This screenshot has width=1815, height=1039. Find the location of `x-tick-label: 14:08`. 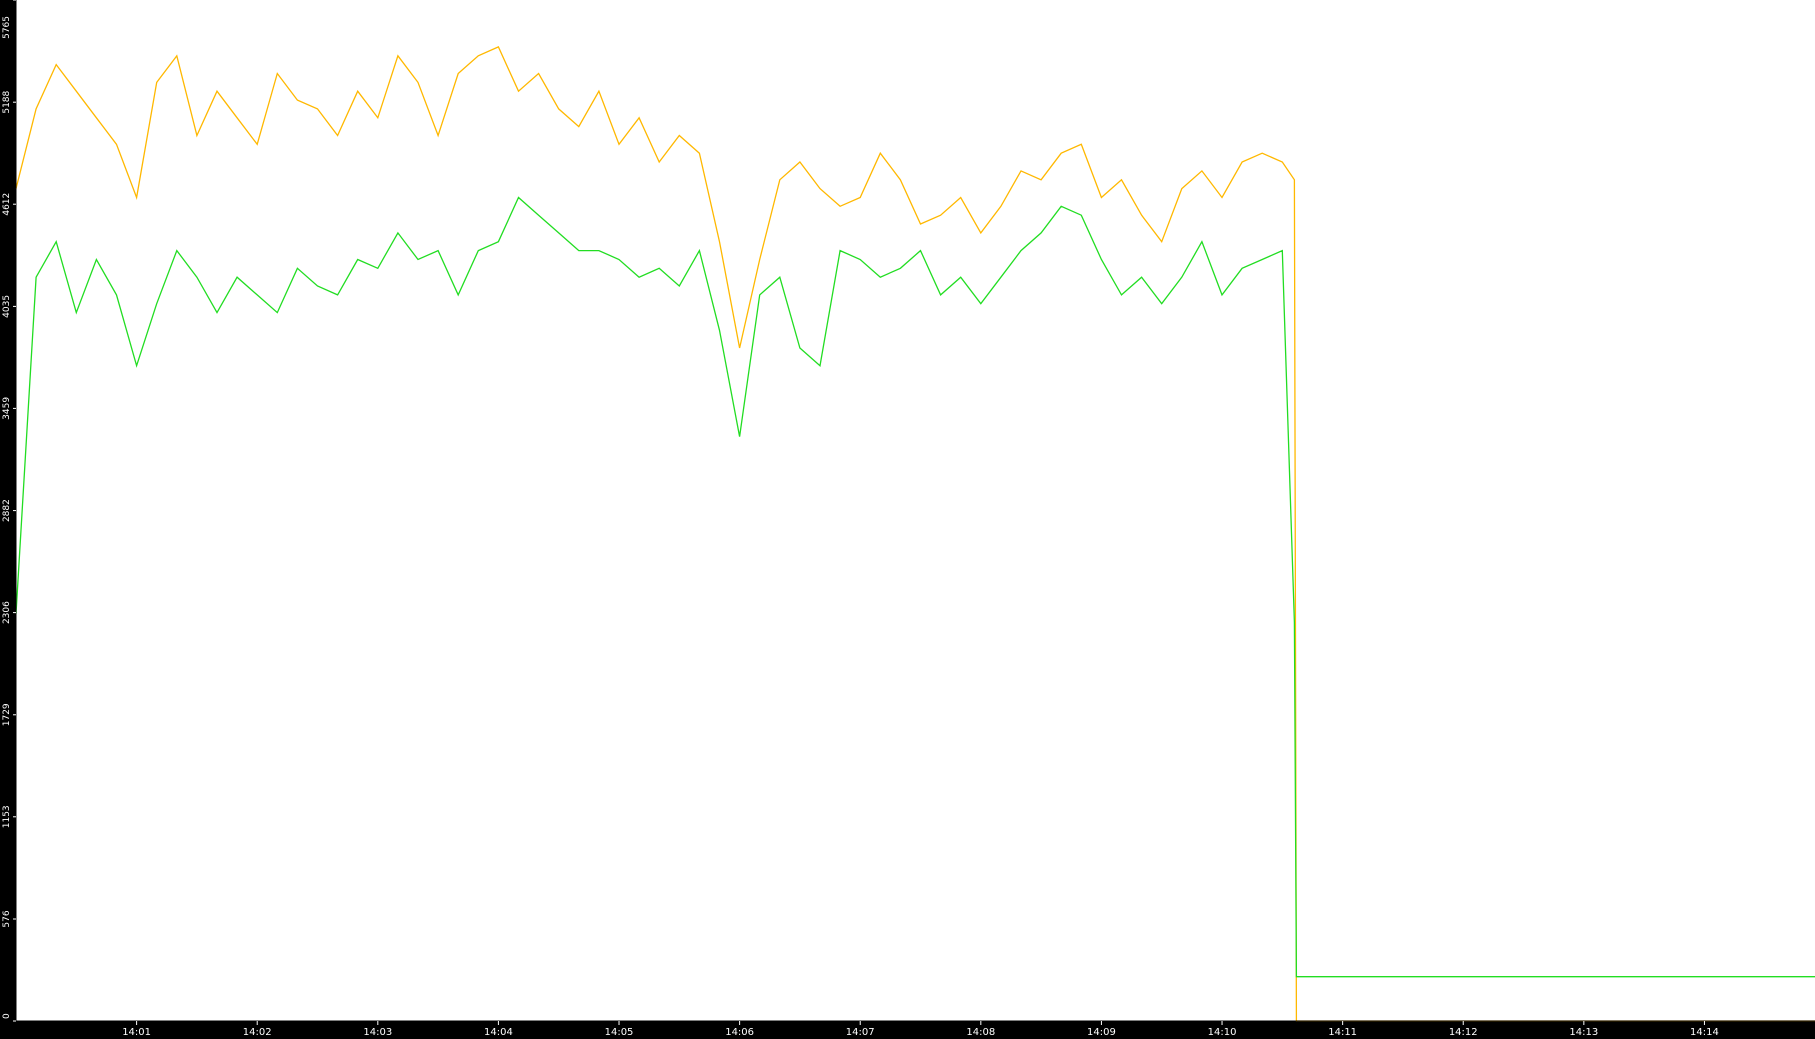

x-tick-label: 14:08 is located at coordinates (980, 1032).